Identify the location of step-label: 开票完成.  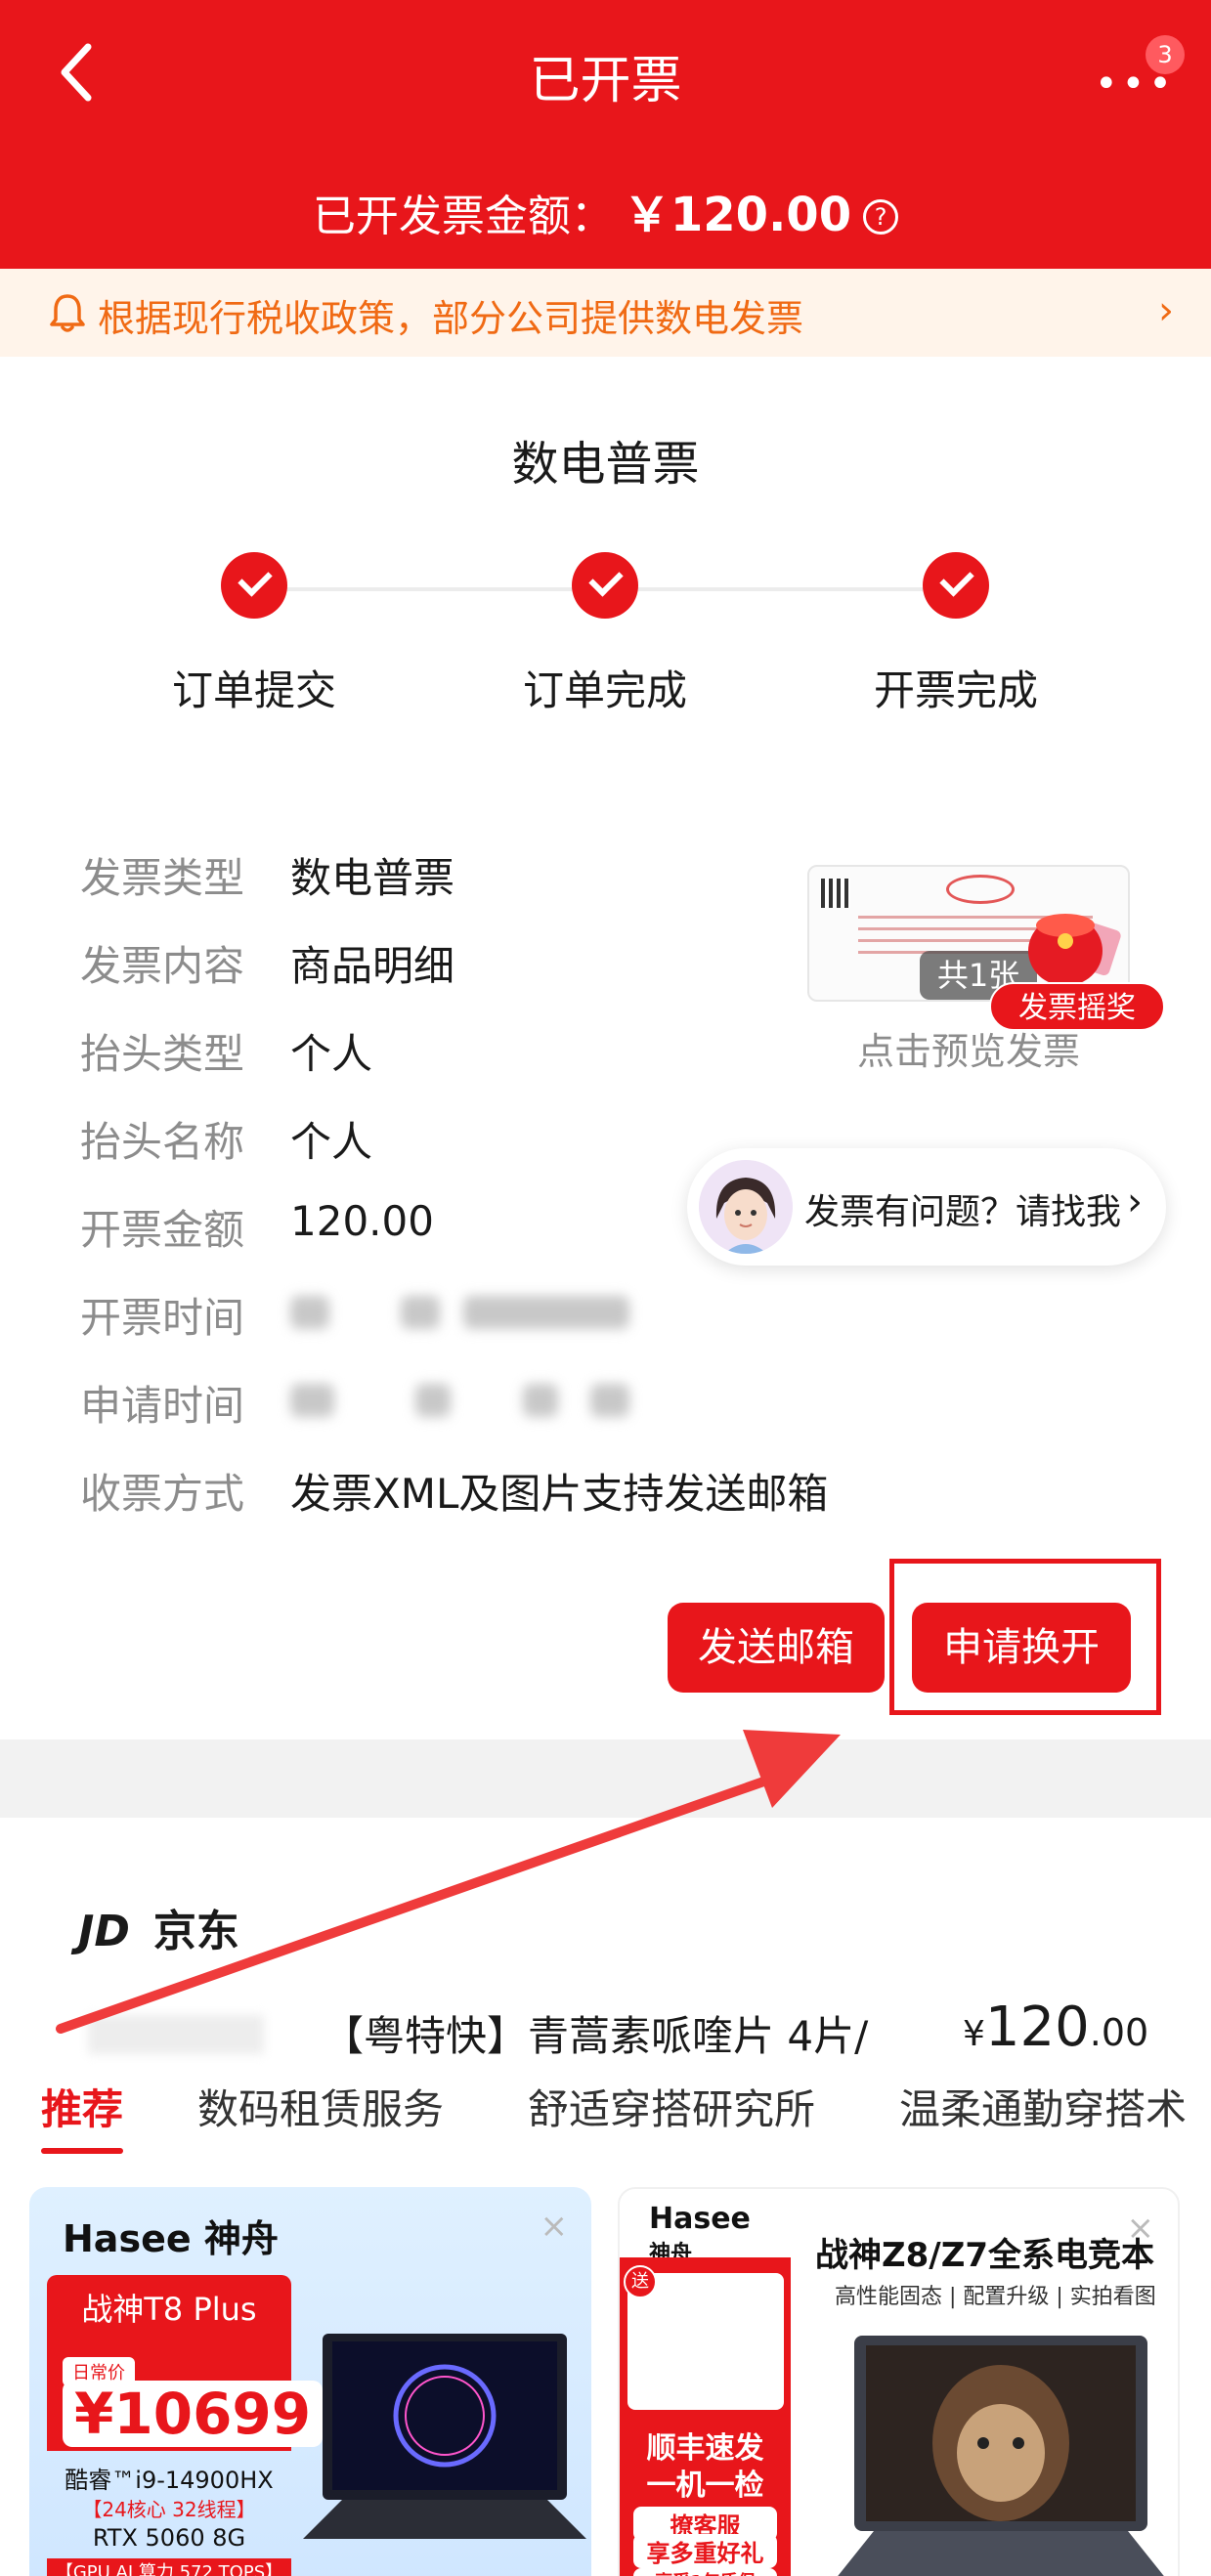
(955, 690).